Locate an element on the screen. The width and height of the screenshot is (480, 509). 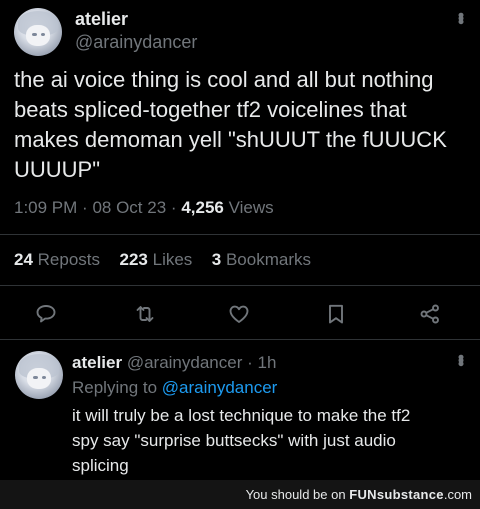
reposts-label: Reposts is located at coordinates (69, 259).